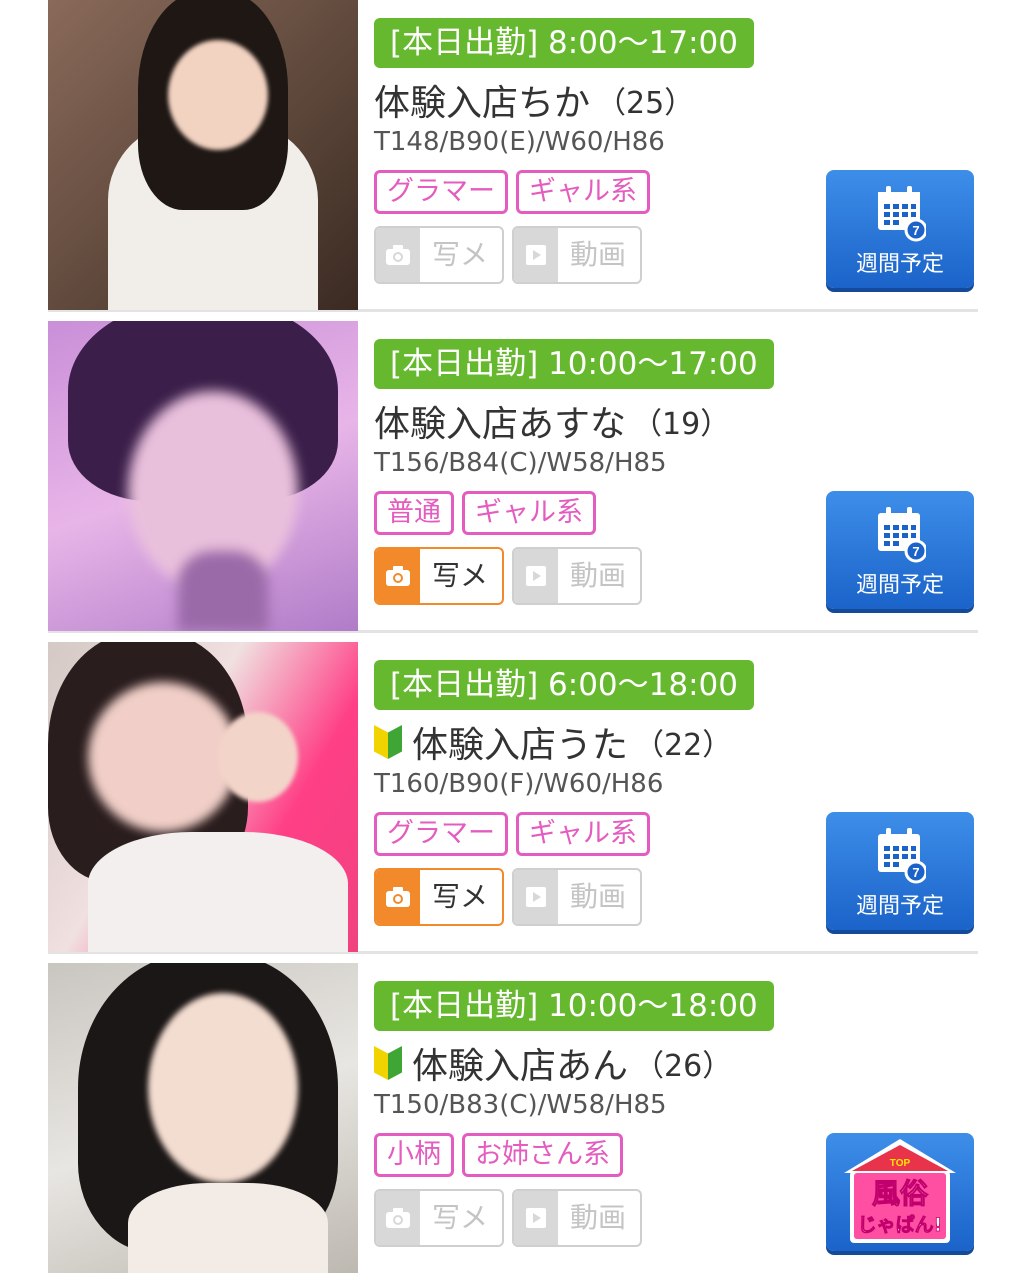 The width and height of the screenshot is (1024, 1275). Describe the element at coordinates (542, 1155) in the screenshot. I see `type-tag: お姉さん系` at that location.